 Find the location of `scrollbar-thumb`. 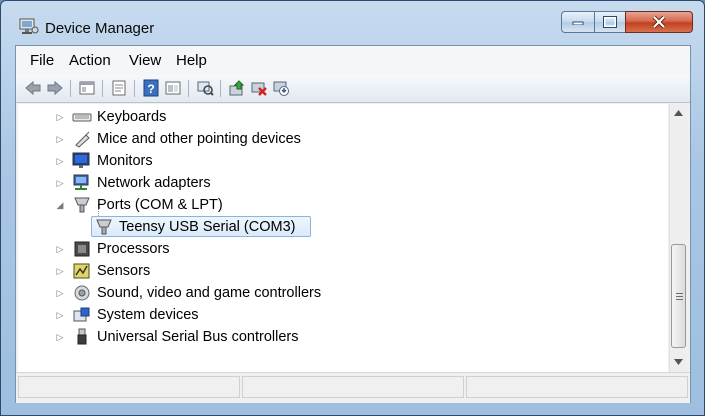

scrollbar-thumb is located at coordinates (678, 296).